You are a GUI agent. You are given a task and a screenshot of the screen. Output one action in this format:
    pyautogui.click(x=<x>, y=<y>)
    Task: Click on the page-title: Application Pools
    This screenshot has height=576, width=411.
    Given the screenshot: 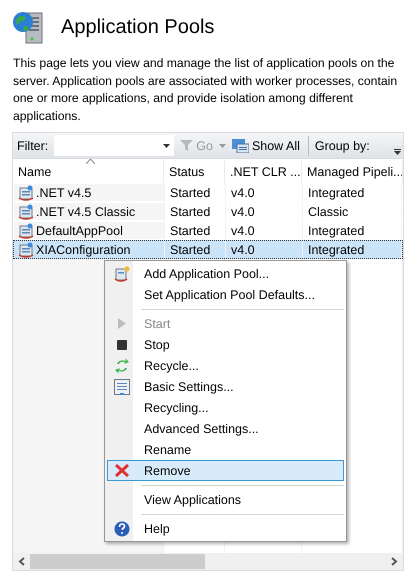 What is the action you would take?
    pyautogui.click(x=137, y=27)
    